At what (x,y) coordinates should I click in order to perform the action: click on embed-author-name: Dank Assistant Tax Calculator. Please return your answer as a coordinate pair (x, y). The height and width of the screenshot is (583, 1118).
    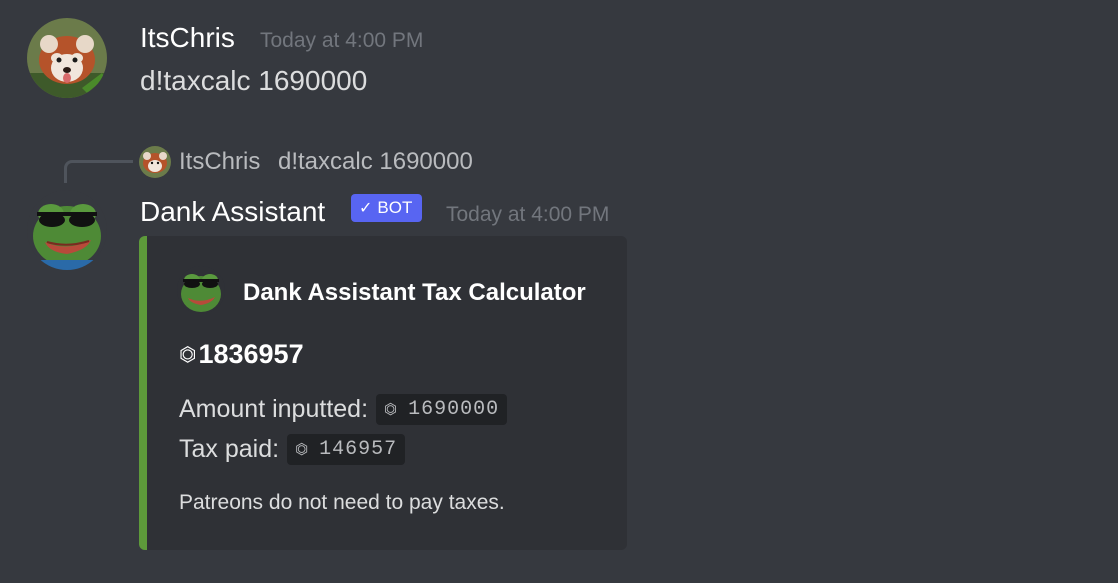
    Looking at the image, I should click on (414, 292).